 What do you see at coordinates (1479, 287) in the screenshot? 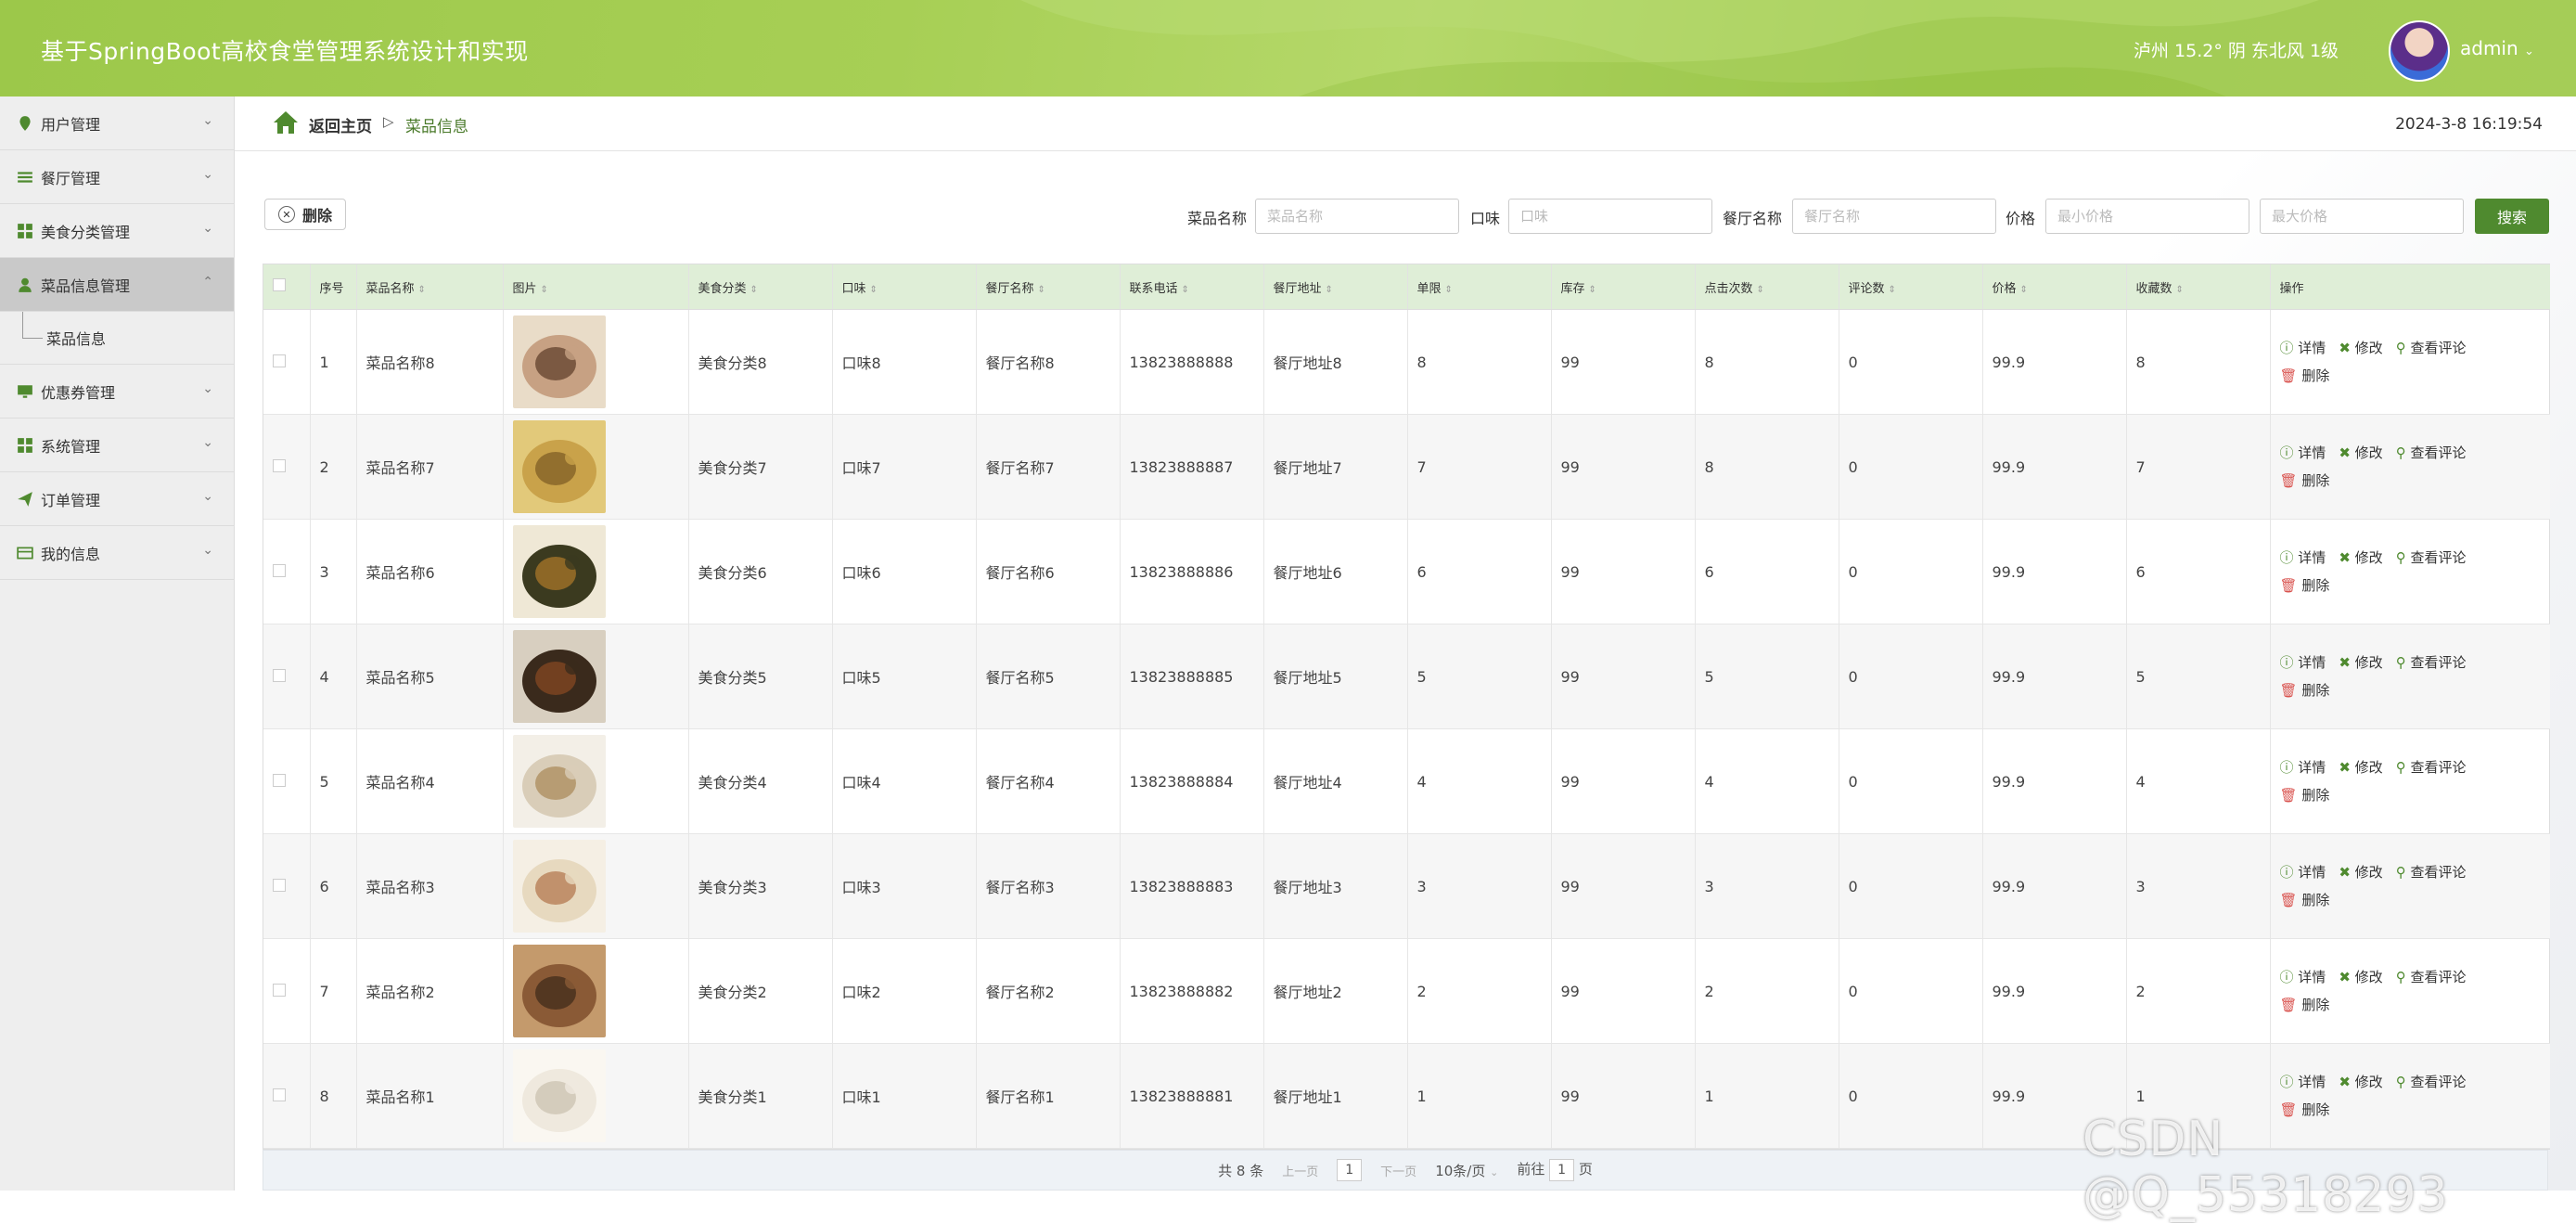
I see `column-header: 单限 ⇕` at bounding box center [1479, 287].